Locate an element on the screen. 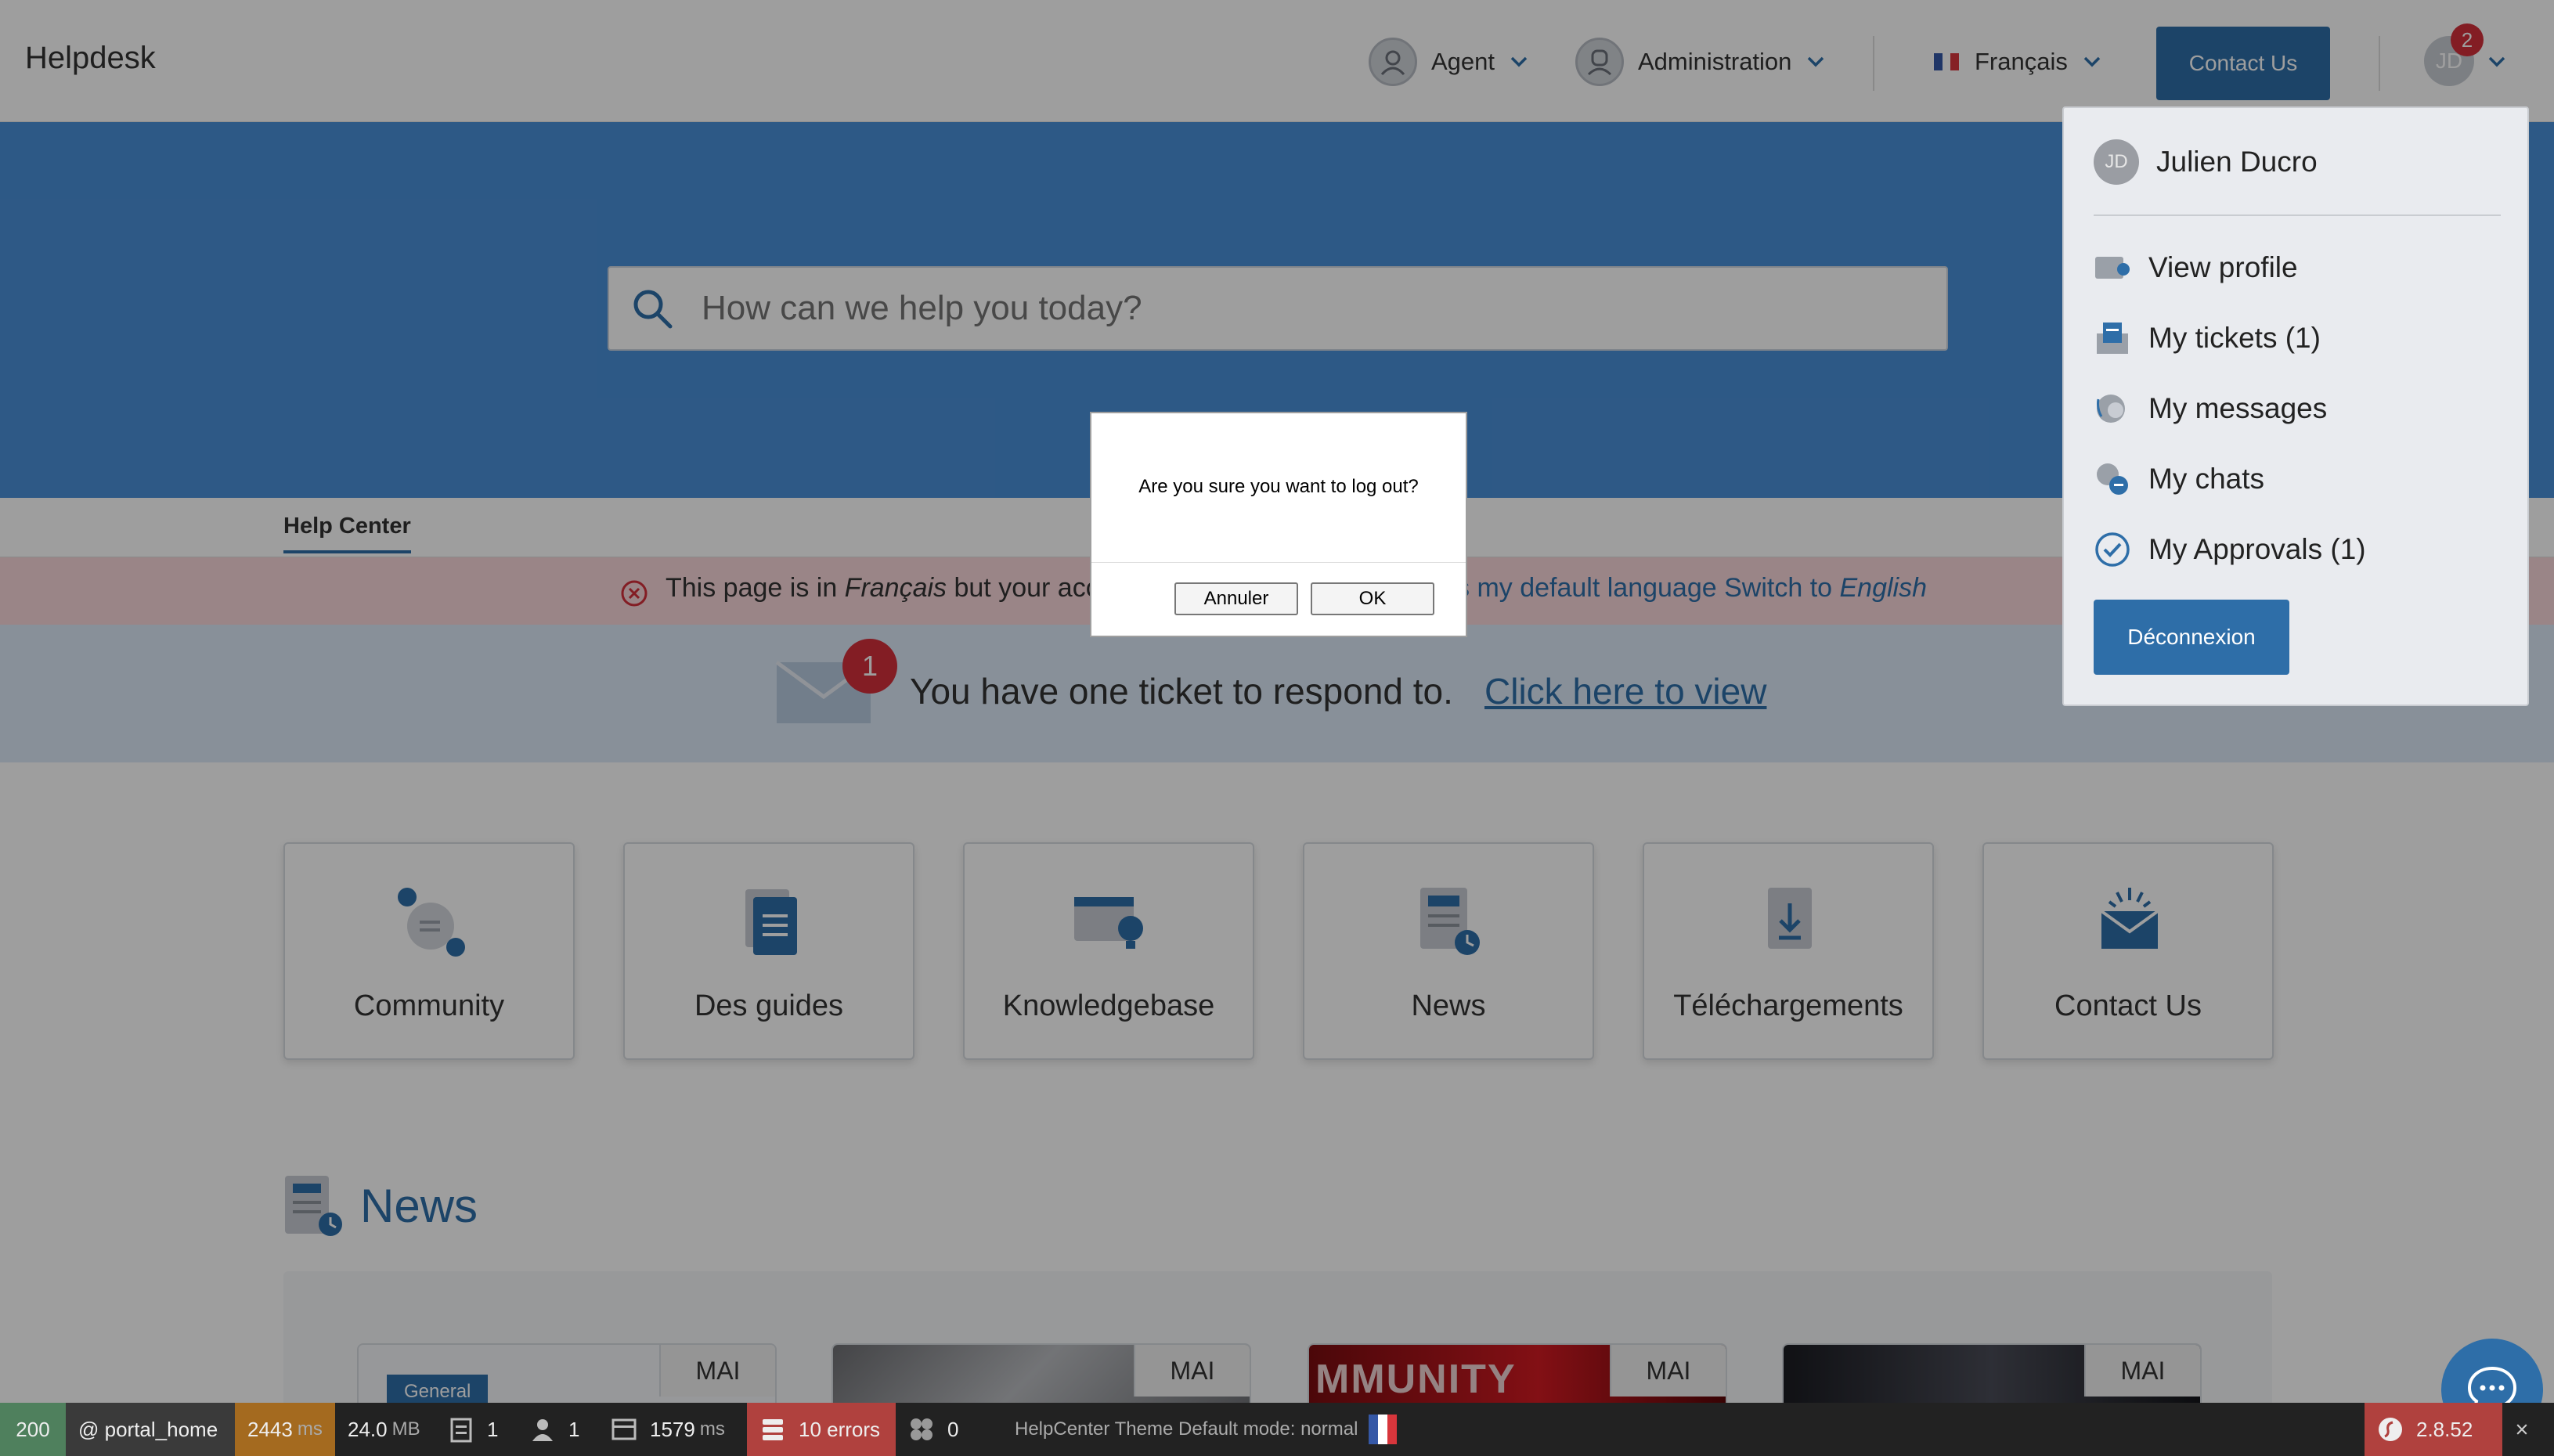  toolbar-forms: 1 is located at coordinates (476, 1429).